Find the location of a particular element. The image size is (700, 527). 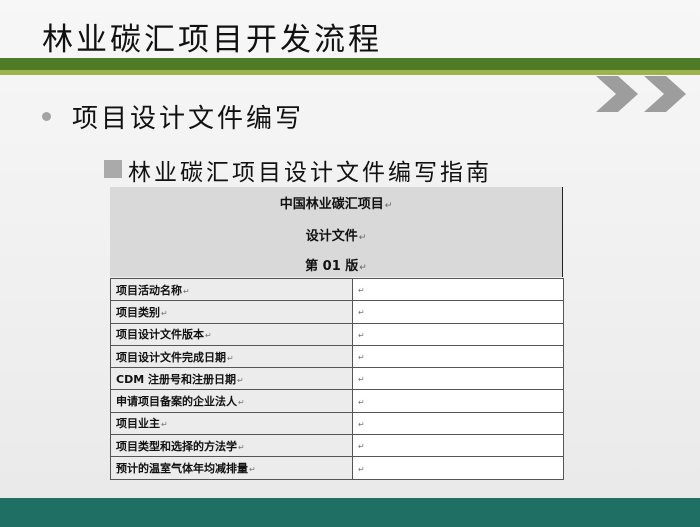

bullet-level1: 项目设计文件编写 is located at coordinates (188, 119).